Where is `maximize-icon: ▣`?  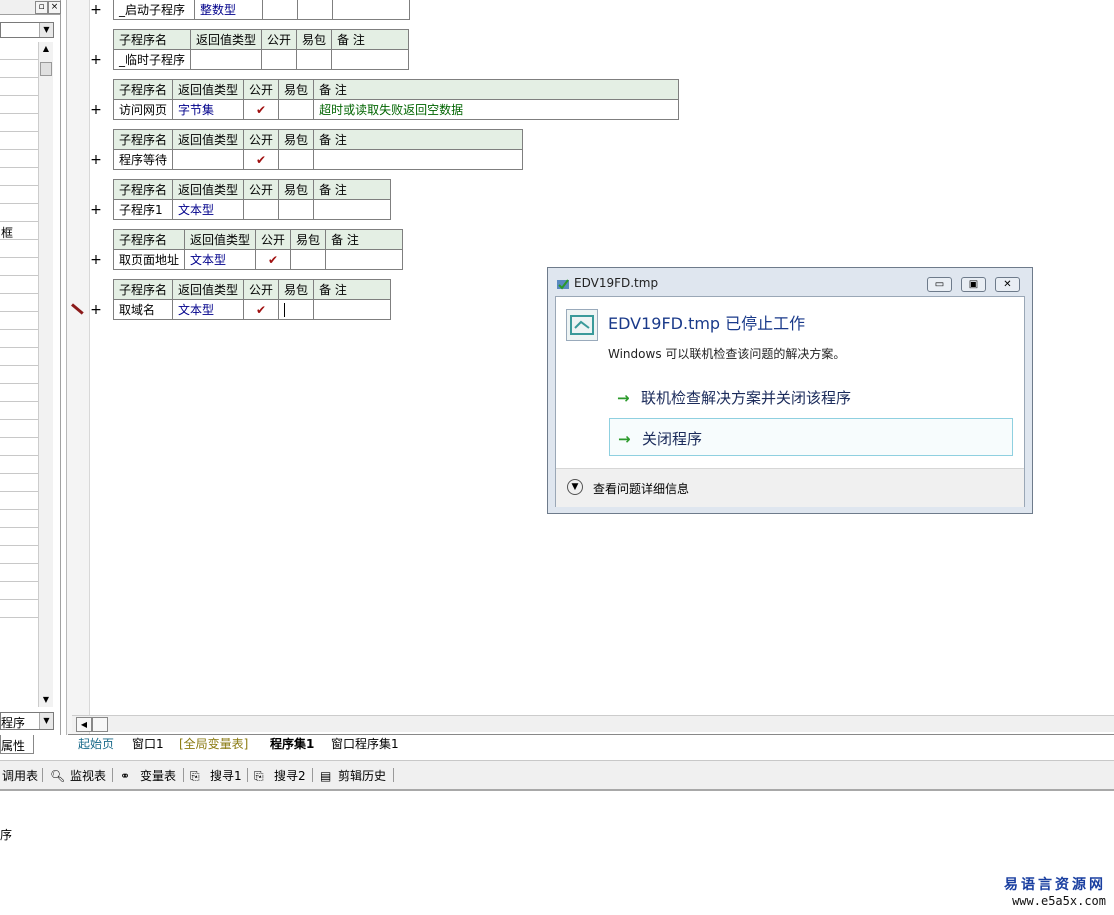 maximize-icon: ▣ is located at coordinates (973, 284).